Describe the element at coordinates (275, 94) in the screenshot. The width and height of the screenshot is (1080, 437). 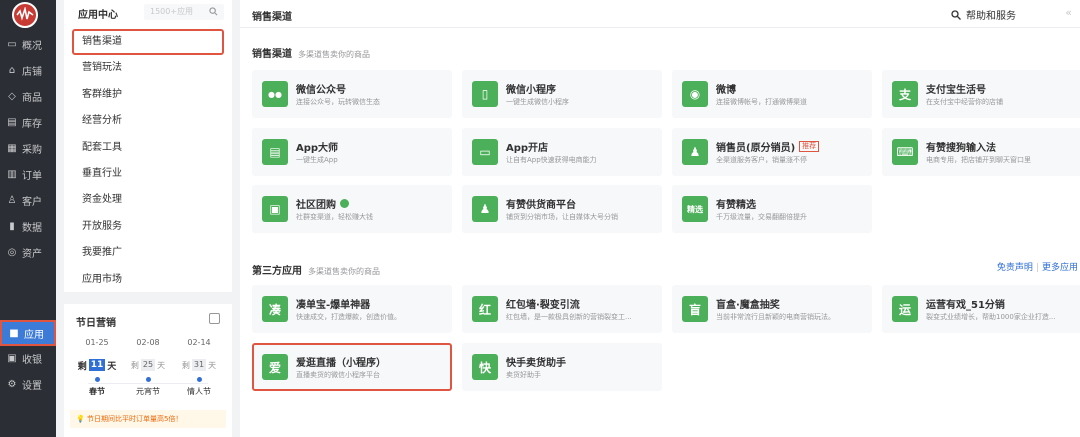
I see `wechat-icon: ●●` at that location.